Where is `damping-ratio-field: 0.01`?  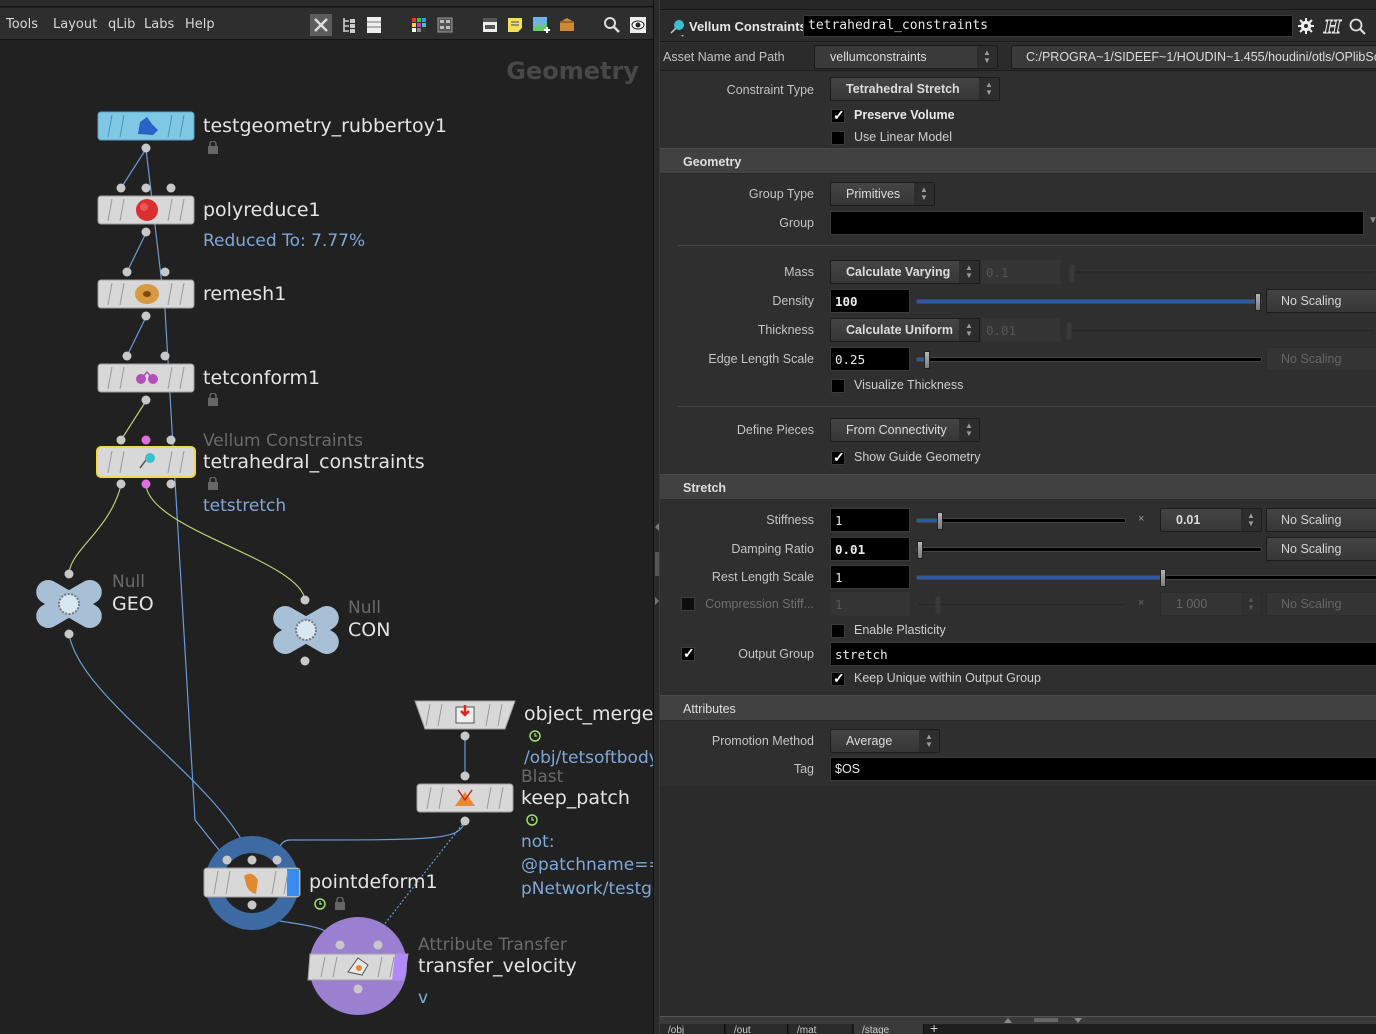 damping-ratio-field: 0.01 is located at coordinates (870, 549).